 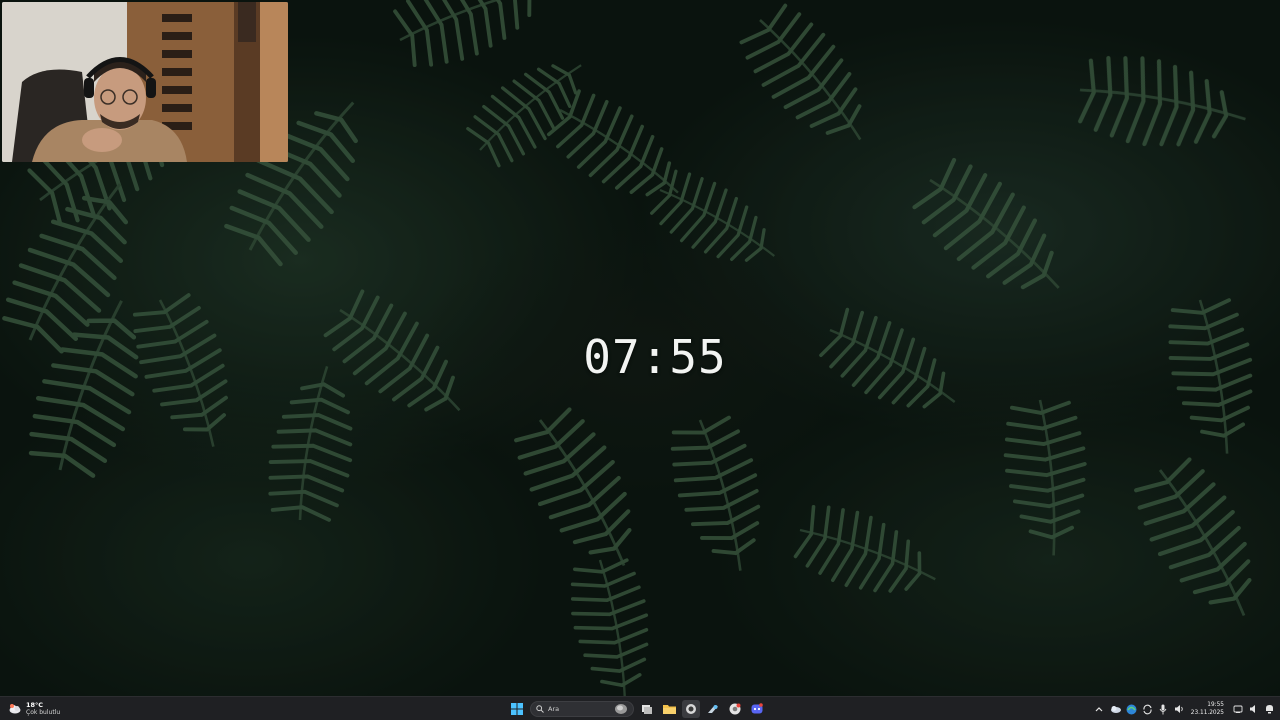 What do you see at coordinates (582, 709) in the screenshot?
I see `search-box: Ara` at bounding box center [582, 709].